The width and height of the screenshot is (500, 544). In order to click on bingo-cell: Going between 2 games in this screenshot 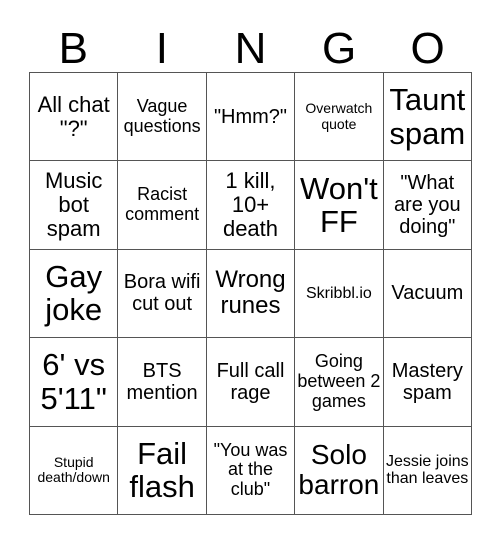, I will do `click(339, 382)`.